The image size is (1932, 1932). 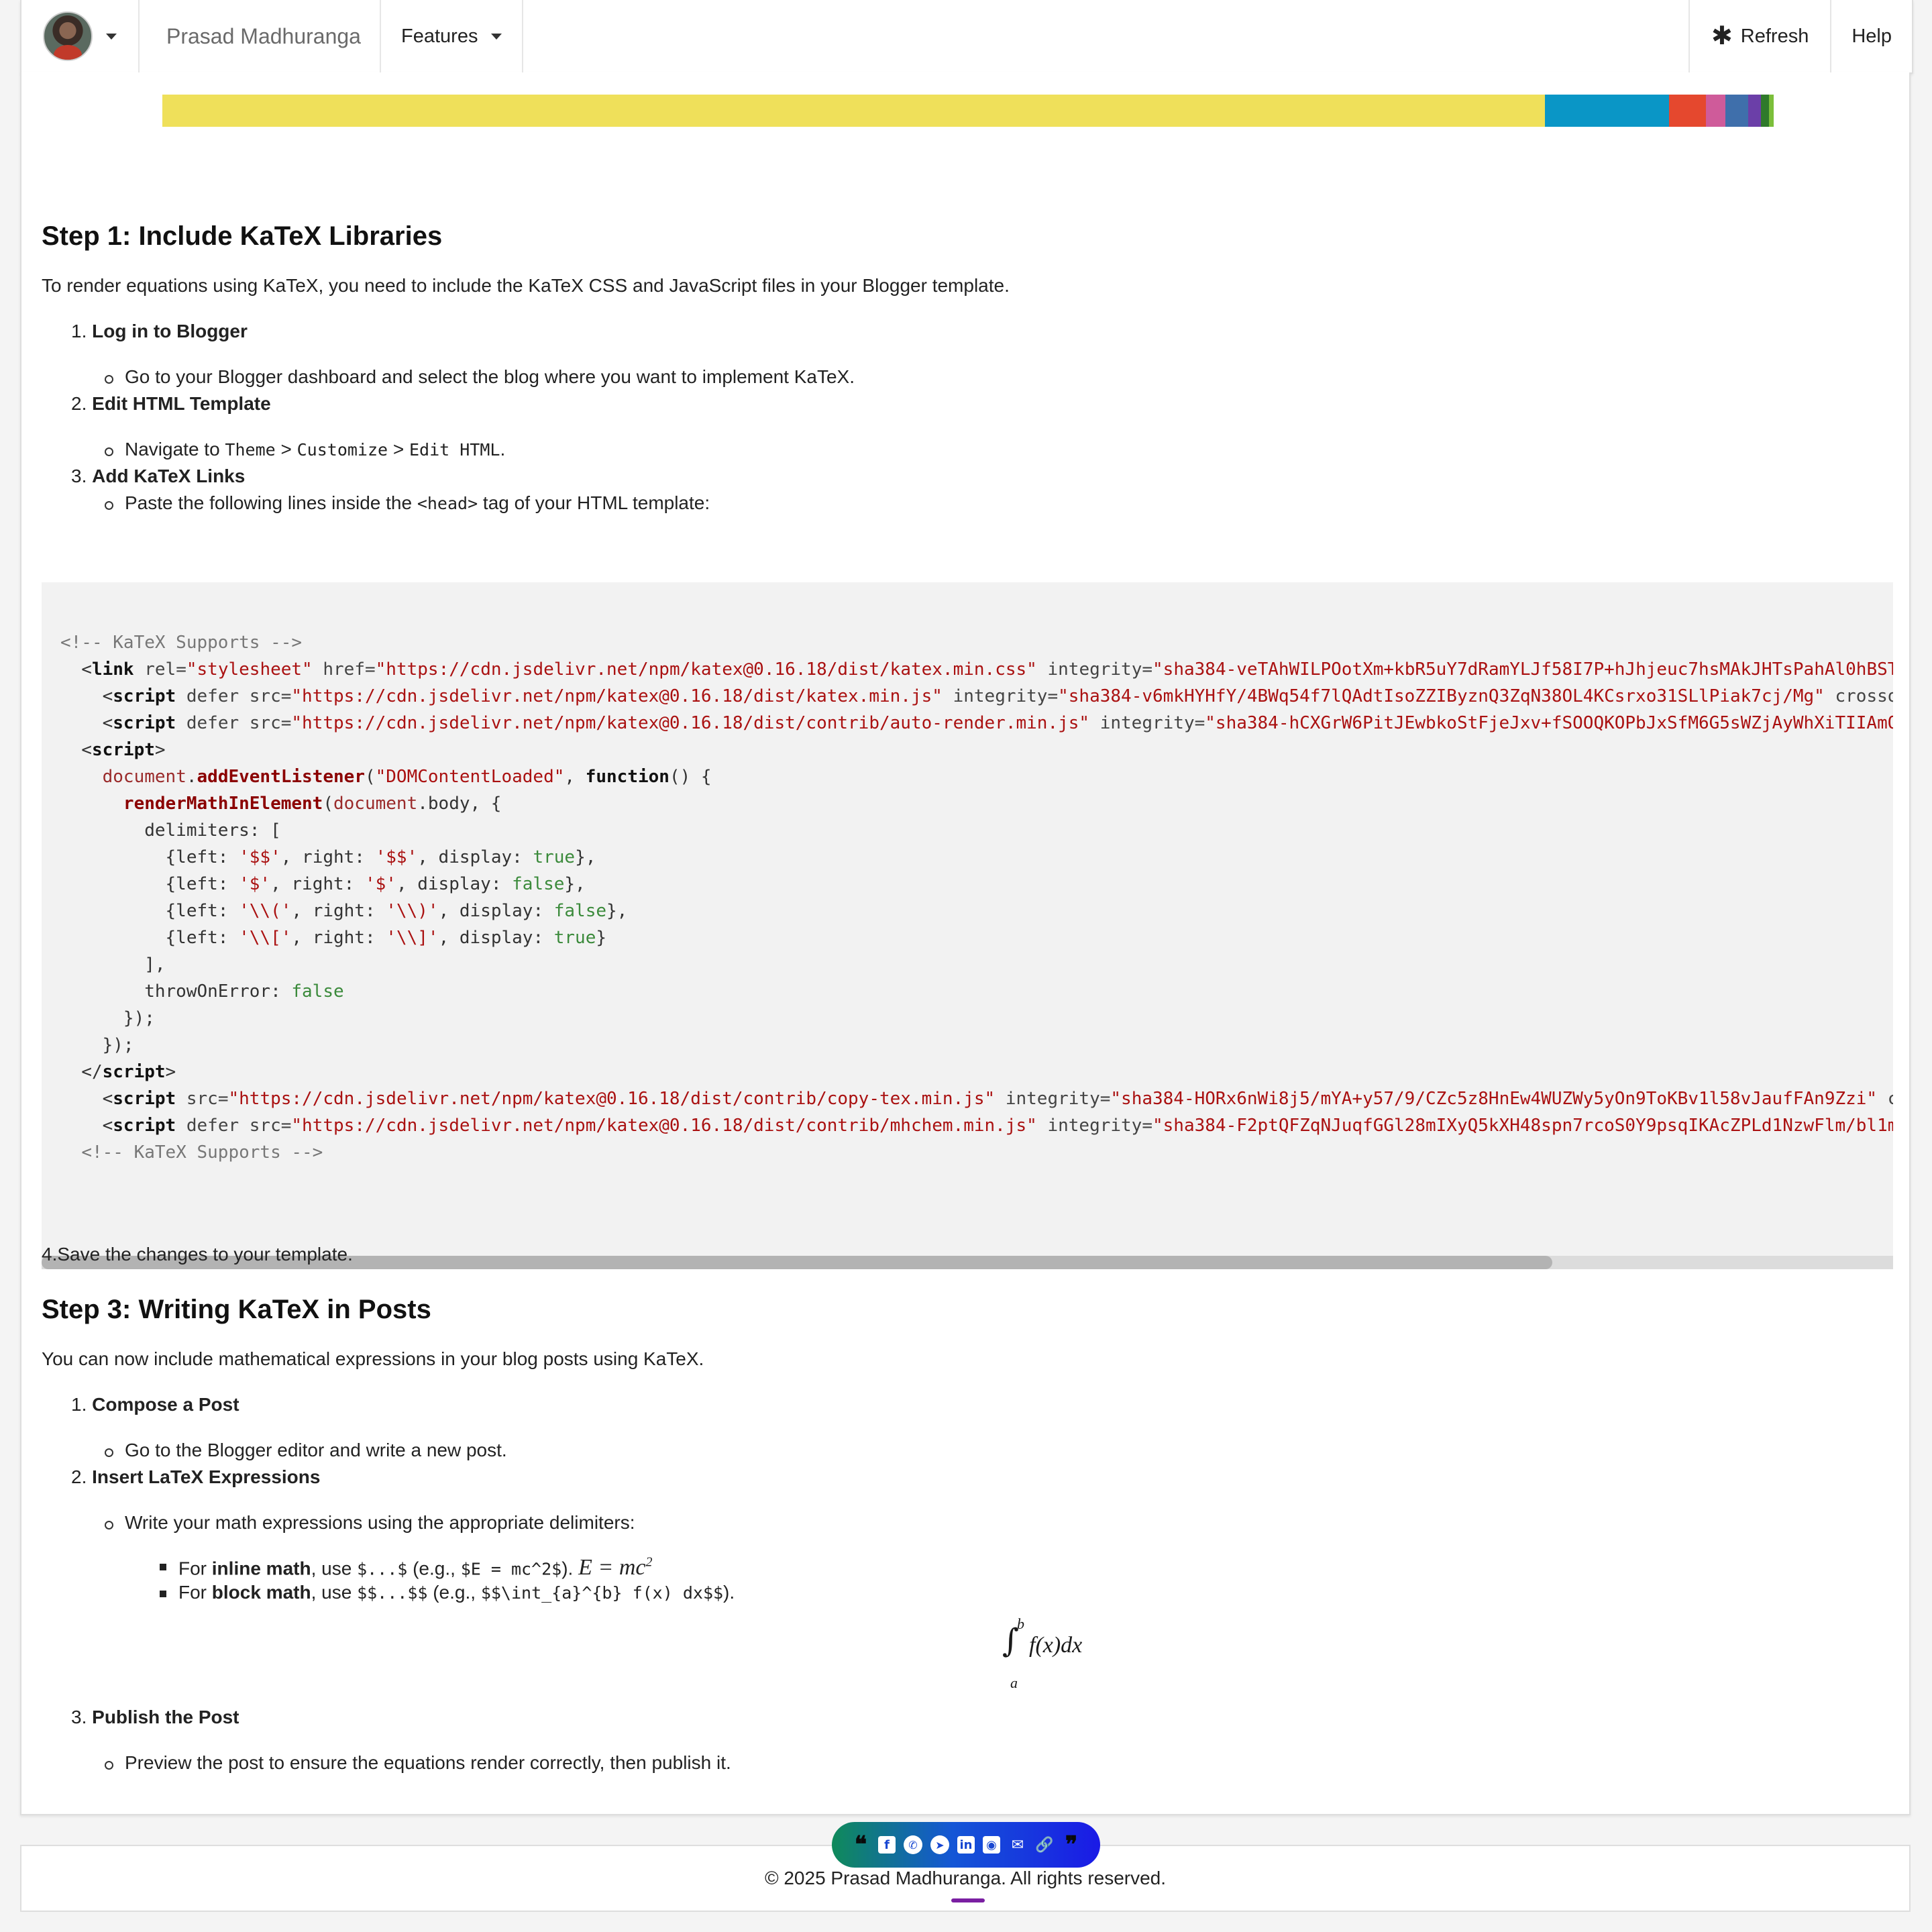 I want to click on inline-code: <head>, so click(x=447, y=503).